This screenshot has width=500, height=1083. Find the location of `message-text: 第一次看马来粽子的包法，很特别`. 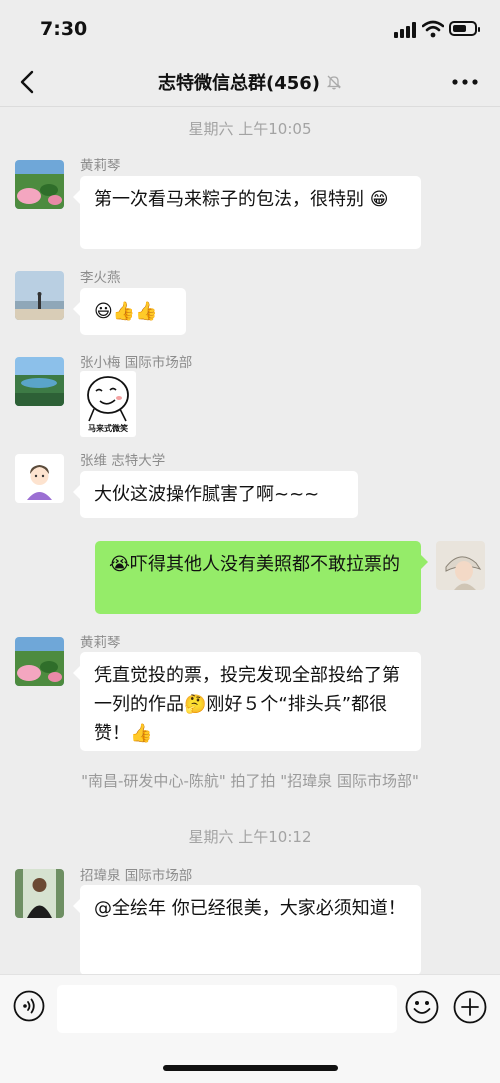

message-text: 第一次看马来粽子的包法，很特别 is located at coordinates (229, 199).